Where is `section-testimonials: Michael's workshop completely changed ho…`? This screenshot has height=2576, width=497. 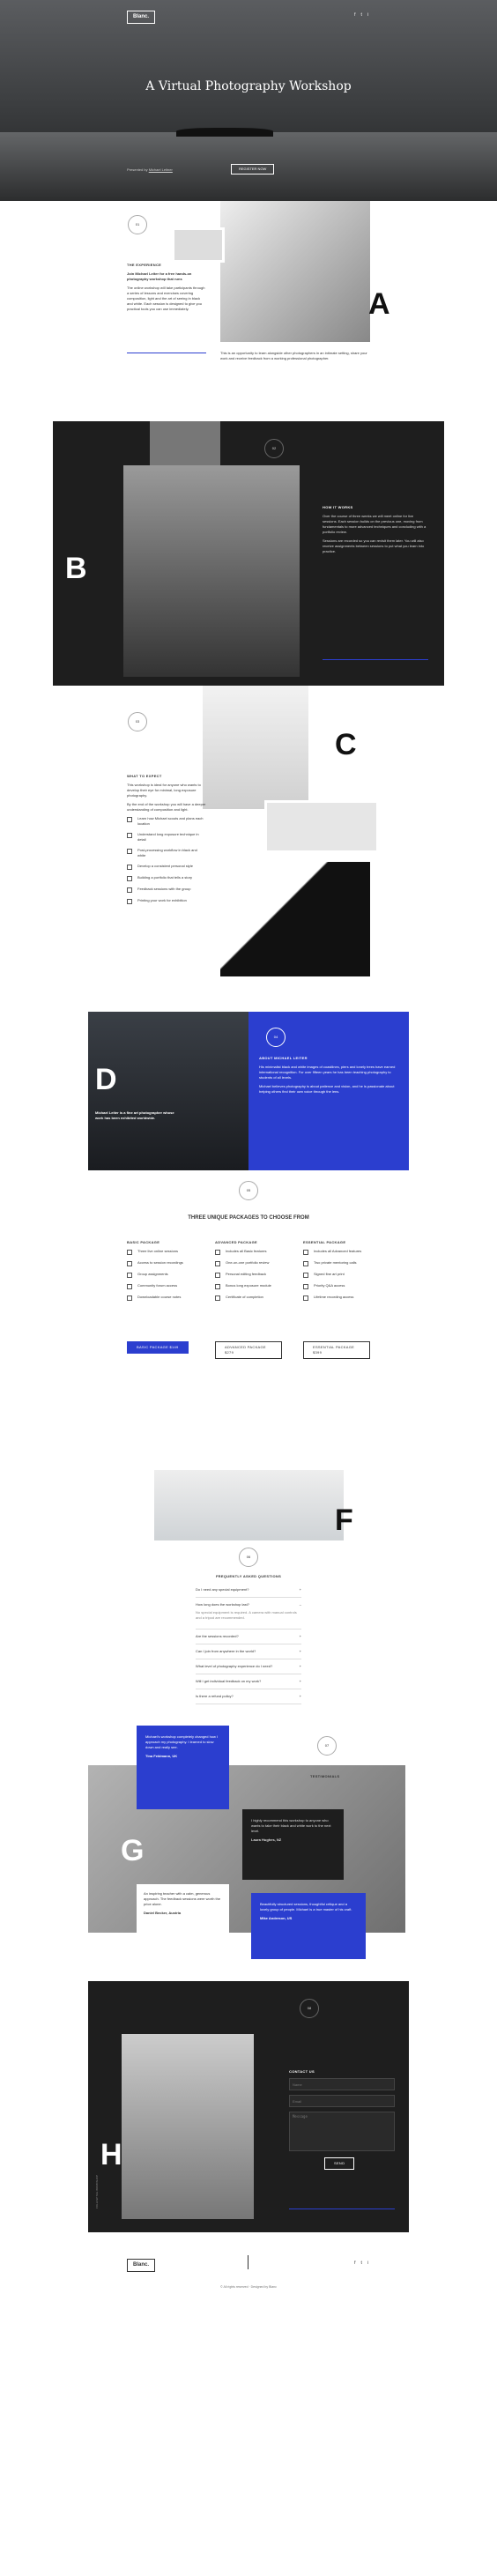 section-testimonials: Michael's workshop completely changed ho… is located at coordinates (248, 1853).